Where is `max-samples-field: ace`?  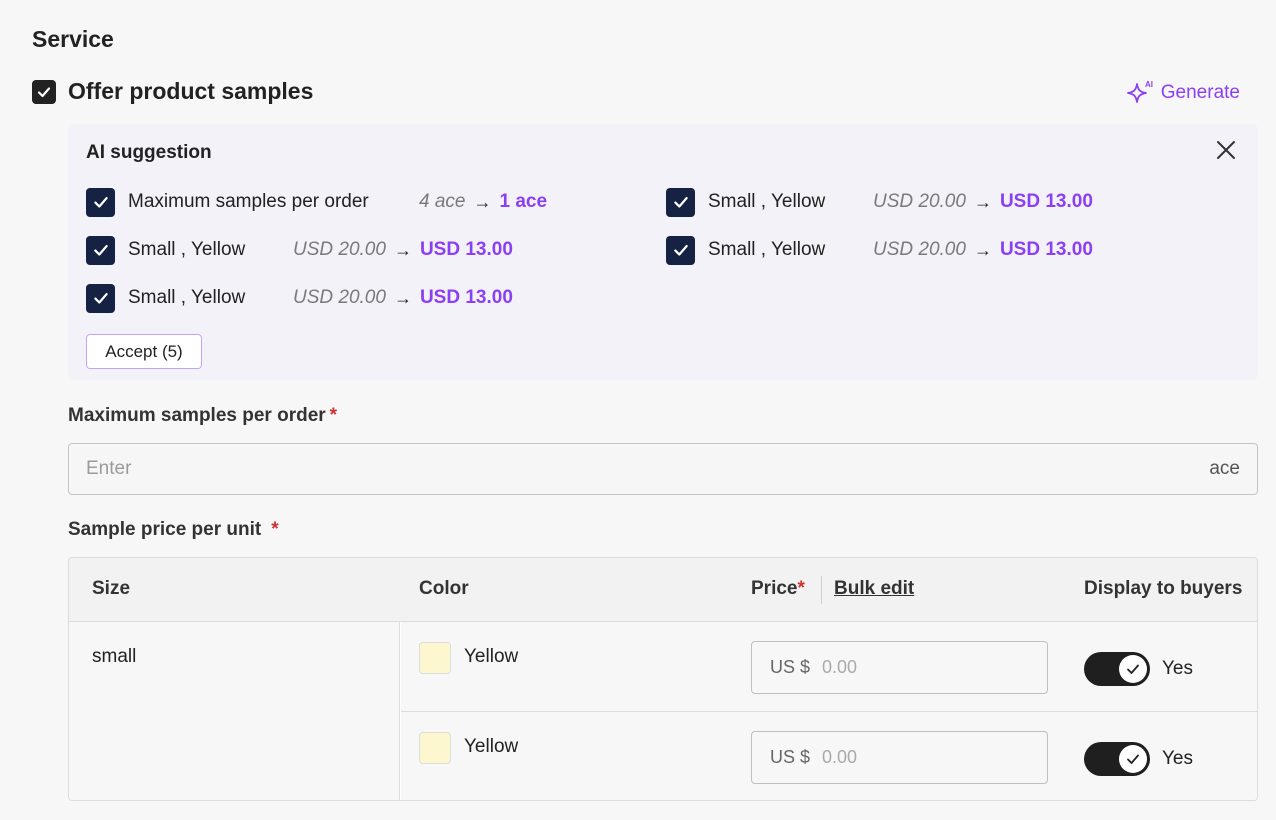
max-samples-field: ace is located at coordinates (663, 469).